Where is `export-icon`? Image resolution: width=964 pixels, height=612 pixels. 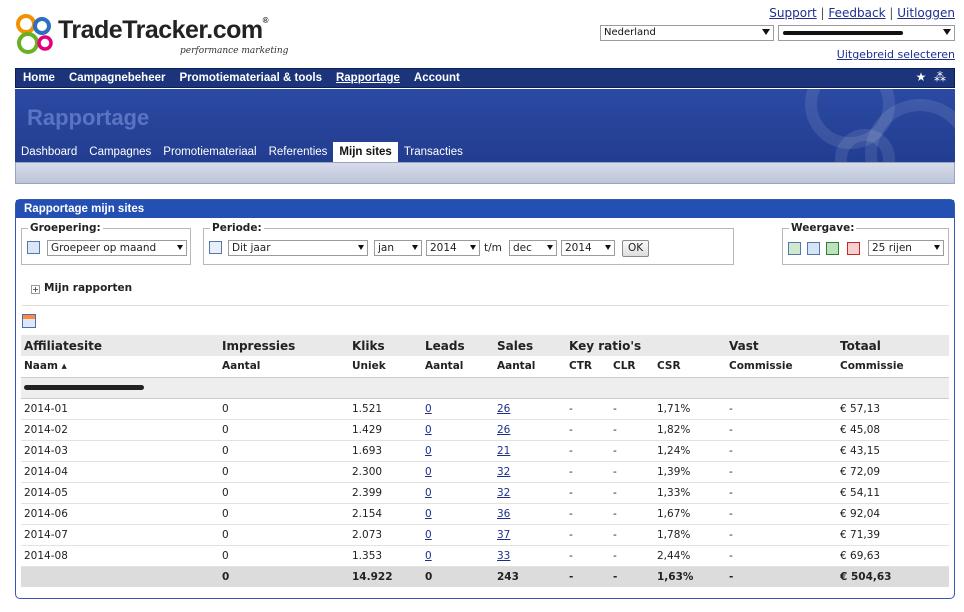
export-icon is located at coordinates (794, 248).